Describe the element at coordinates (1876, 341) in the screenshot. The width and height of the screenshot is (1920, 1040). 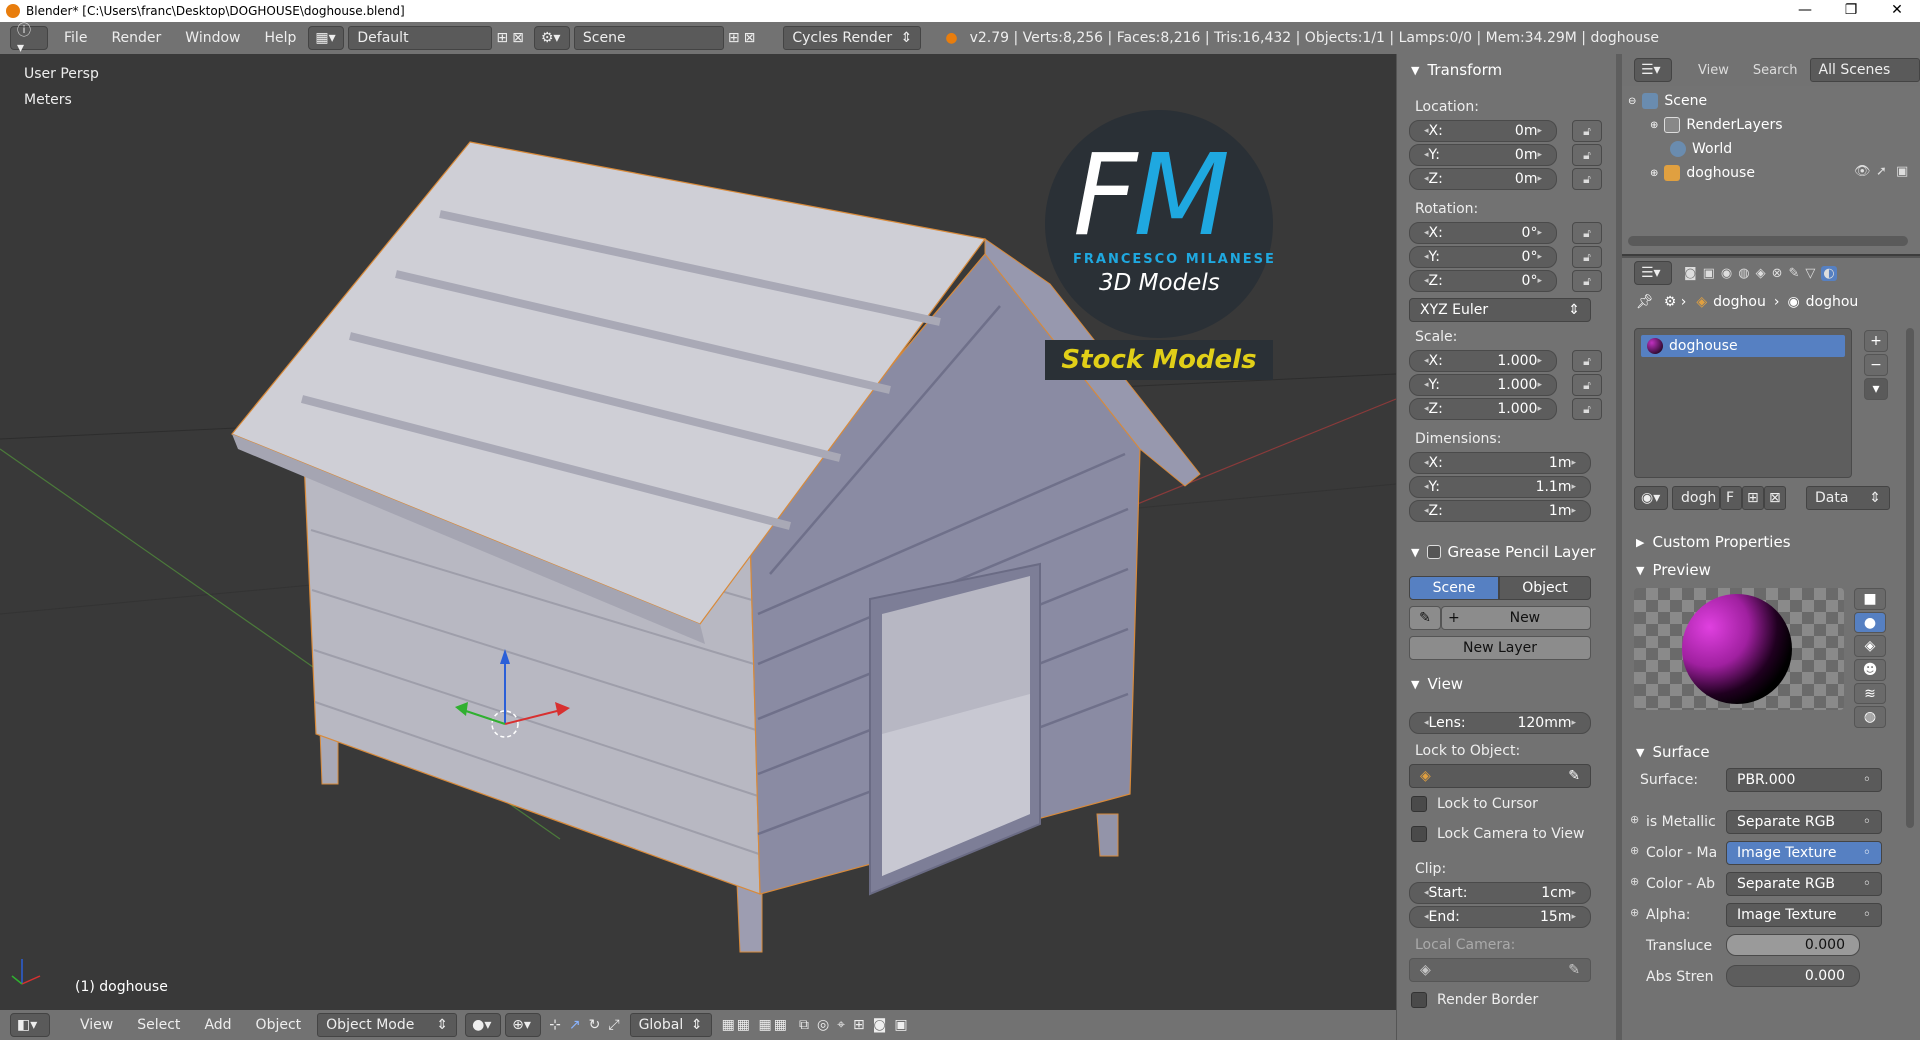
I see `add-slot-button: +` at that location.